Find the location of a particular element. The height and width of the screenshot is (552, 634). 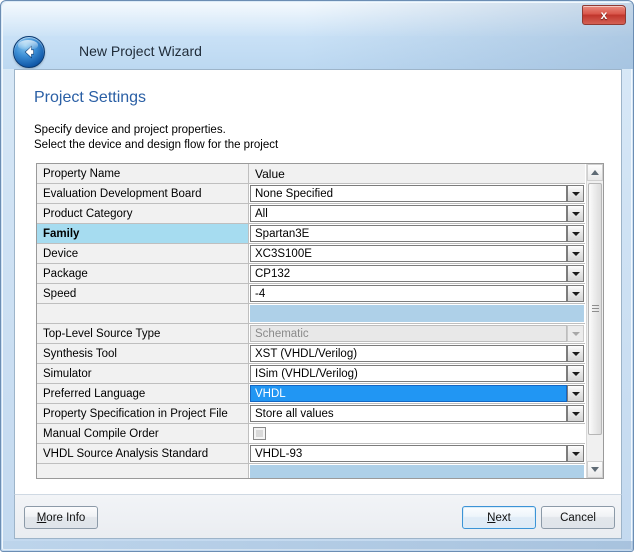

property-name-cell: Synthesis Tool is located at coordinates (143, 353).